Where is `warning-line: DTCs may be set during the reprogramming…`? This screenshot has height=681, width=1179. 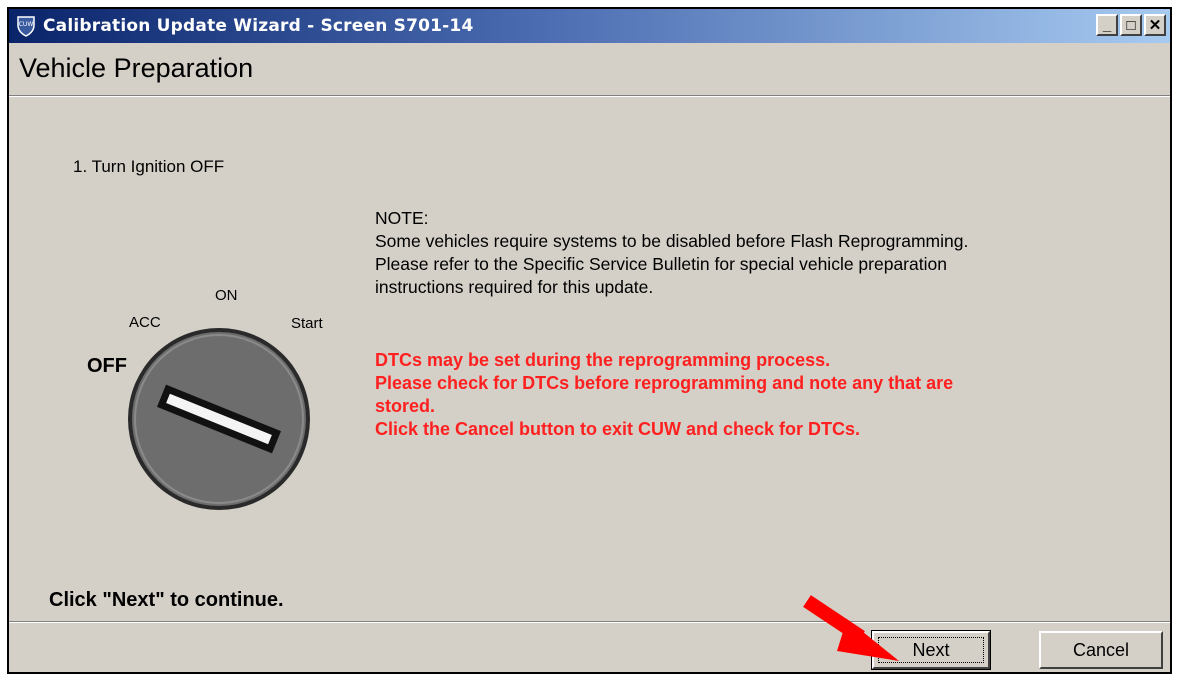 warning-line: DTCs may be set during the reprogramming… is located at coordinates (603, 360).